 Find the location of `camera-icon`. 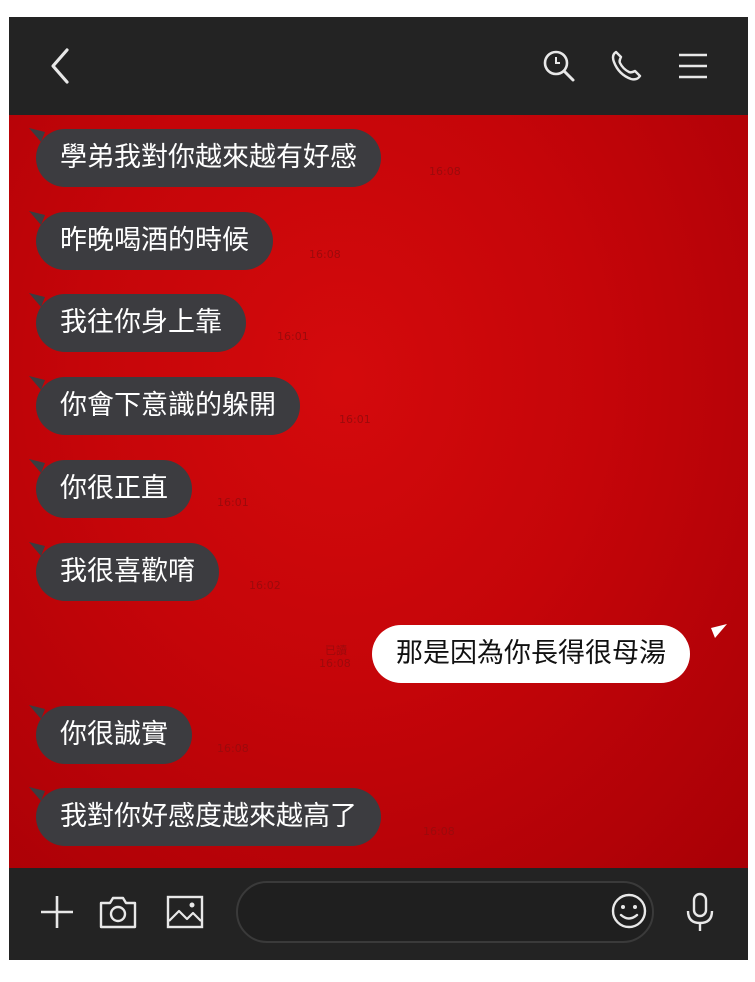

camera-icon is located at coordinates (118, 912).